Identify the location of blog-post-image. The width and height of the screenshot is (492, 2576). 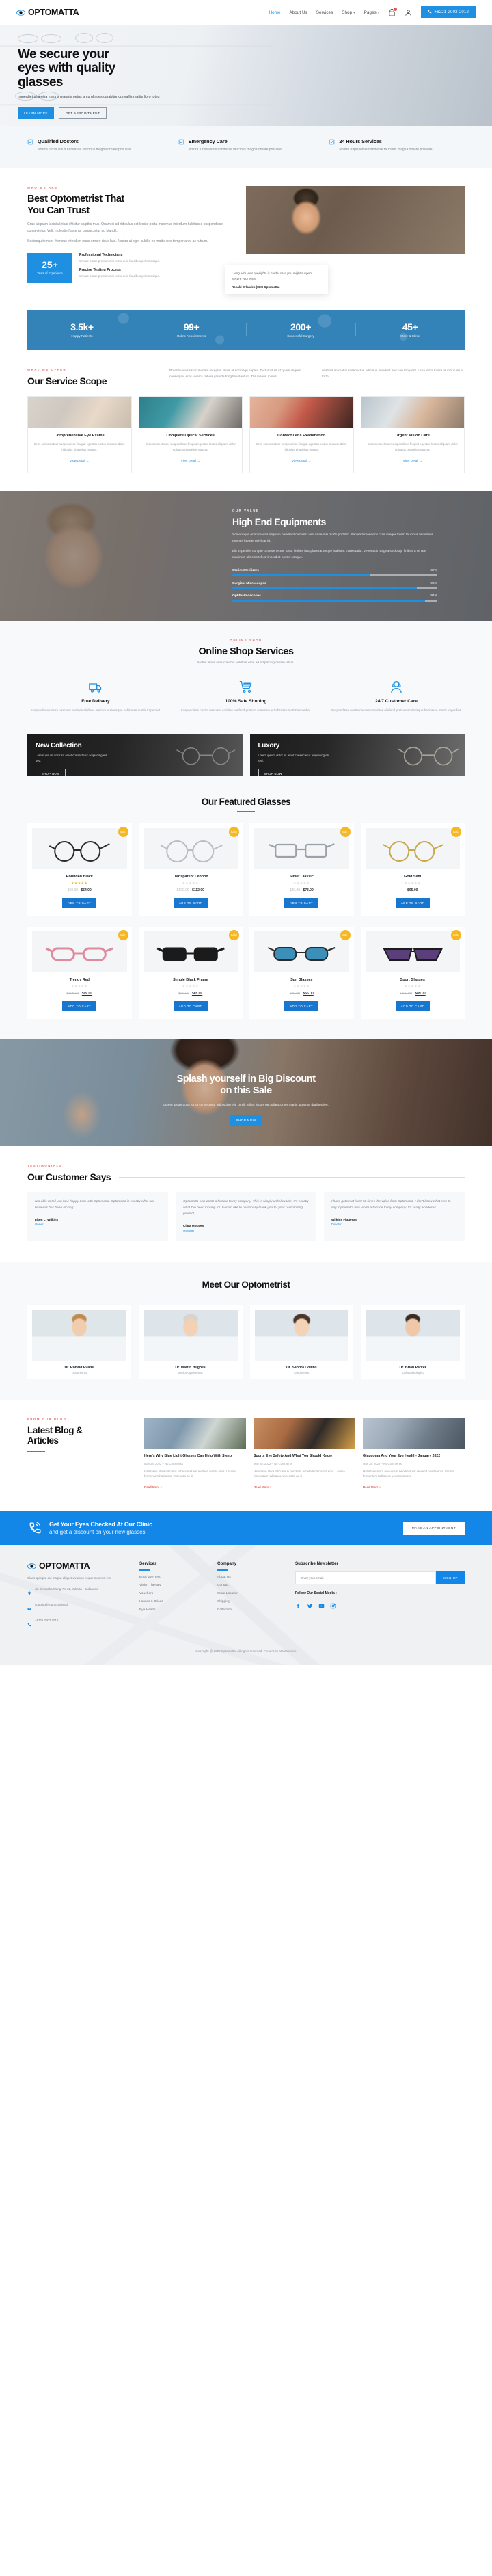
(304, 1434).